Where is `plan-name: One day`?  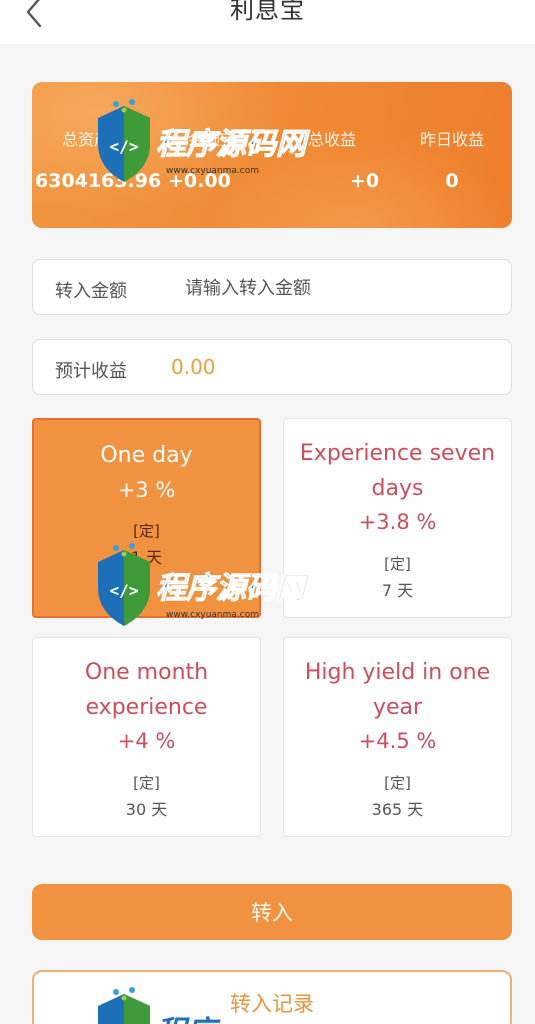
plan-name: One day is located at coordinates (146, 455).